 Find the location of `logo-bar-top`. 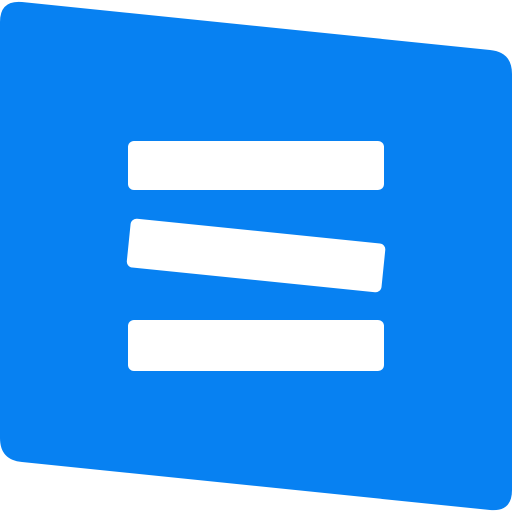

logo-bar-top is located at coordinates (256, 165).